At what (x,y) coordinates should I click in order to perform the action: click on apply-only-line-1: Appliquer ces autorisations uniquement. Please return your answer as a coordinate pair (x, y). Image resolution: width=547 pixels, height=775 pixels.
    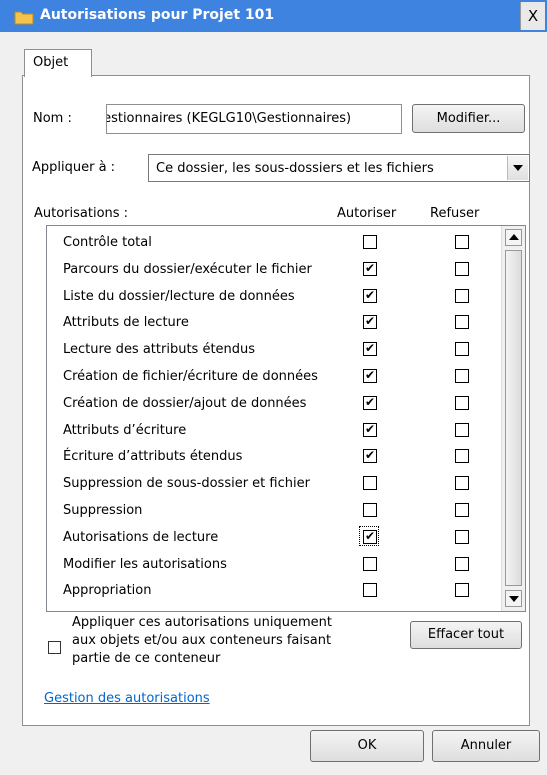
    Looking at the image, I should click on (202, 622).